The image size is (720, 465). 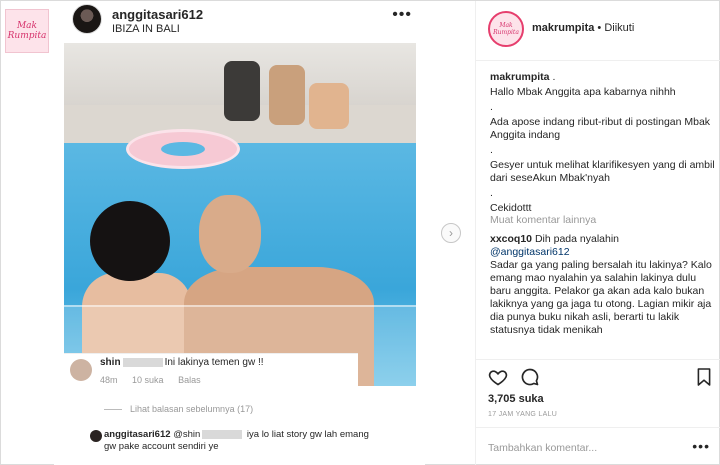 What do you see at coordinates (178, 409) in the screenshot?
I see `view-previous-replies: Lihat balasan sebelumnya (17)` at bounding box center [178, 409].